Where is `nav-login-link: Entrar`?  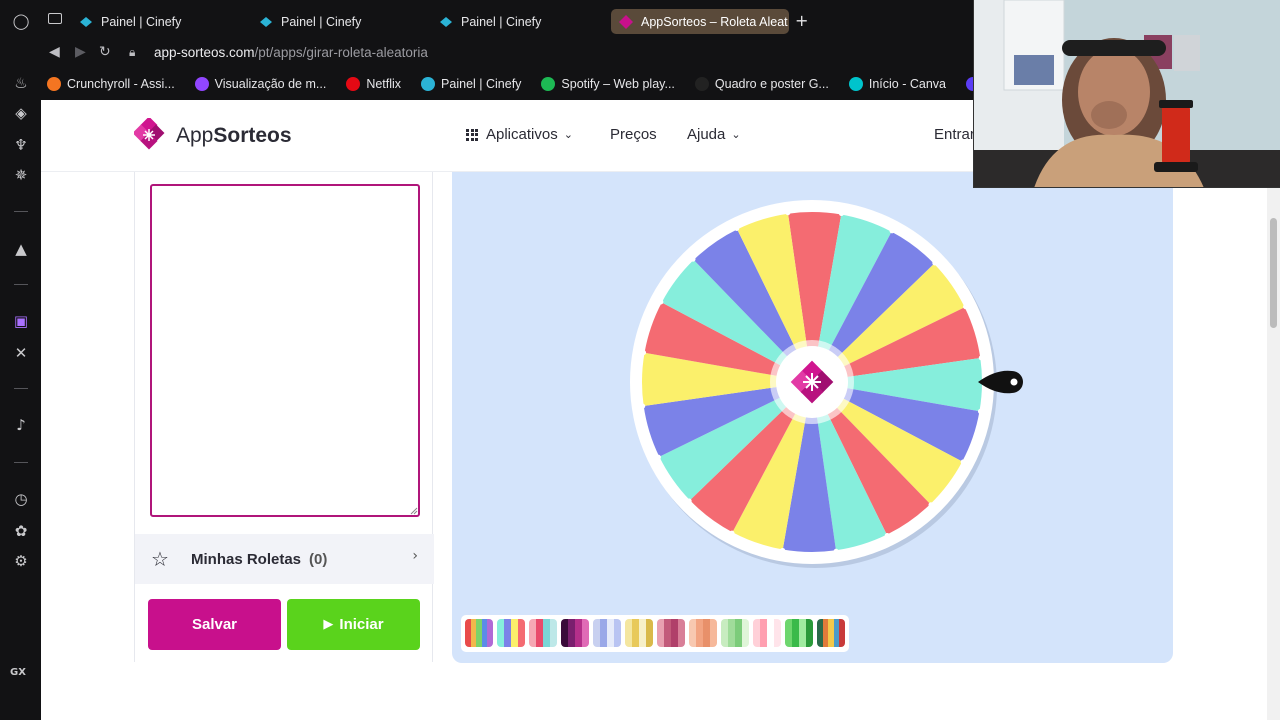
nav-login-link: Entrar is located at coordinates (954, 134).